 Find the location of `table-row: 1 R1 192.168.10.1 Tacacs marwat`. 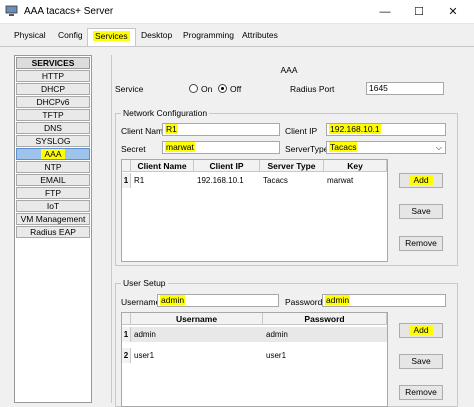

table-row: 1 R1 192.168.10.1 Tacacs marwat is located at coordinates (254, 180).